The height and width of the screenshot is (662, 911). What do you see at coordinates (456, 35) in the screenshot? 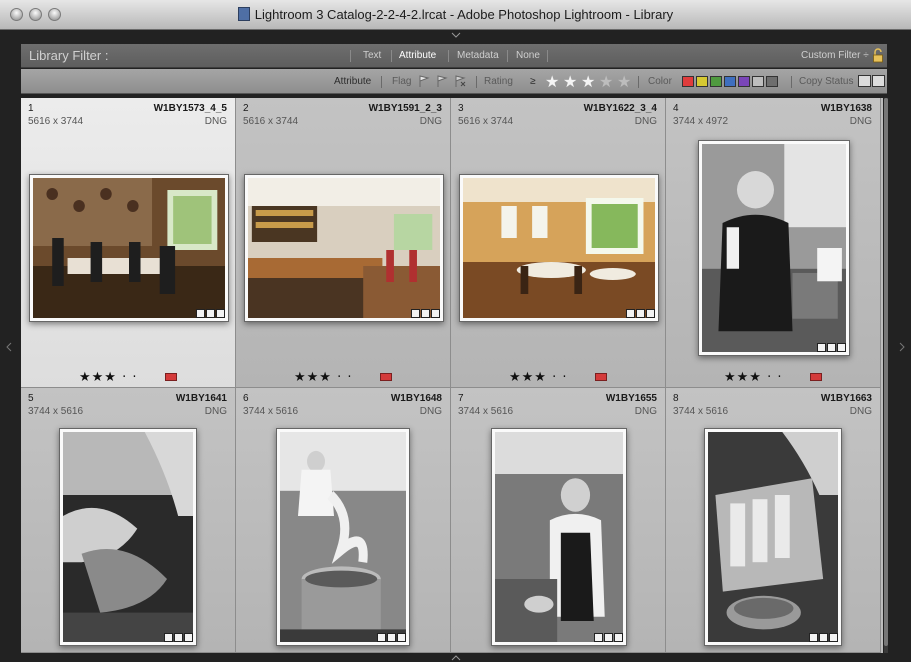
I see `top-panel-toggle-icon` at bounding box center [456, 35].